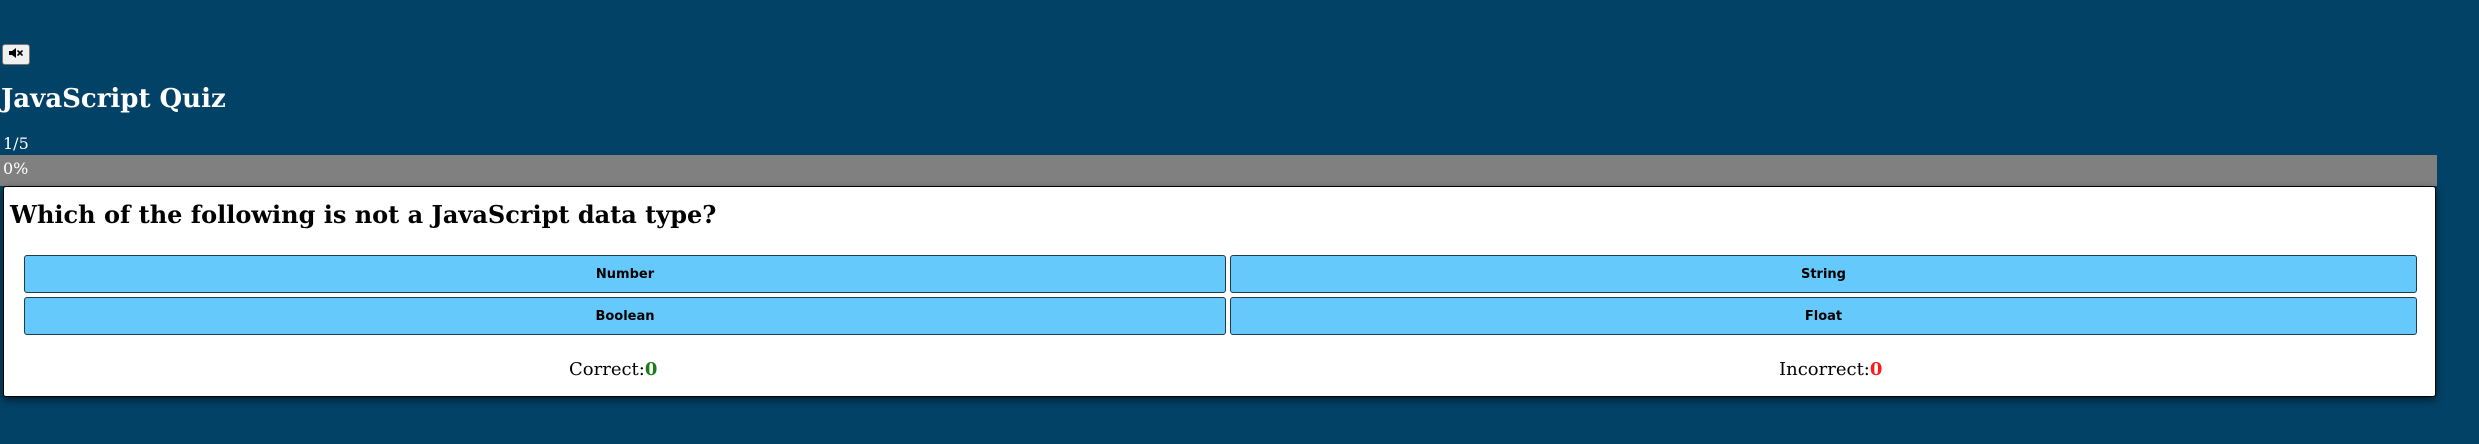 The image size is (2479, 444). I want to click on page-title: JavaScript Quiz, so click(113, 99).